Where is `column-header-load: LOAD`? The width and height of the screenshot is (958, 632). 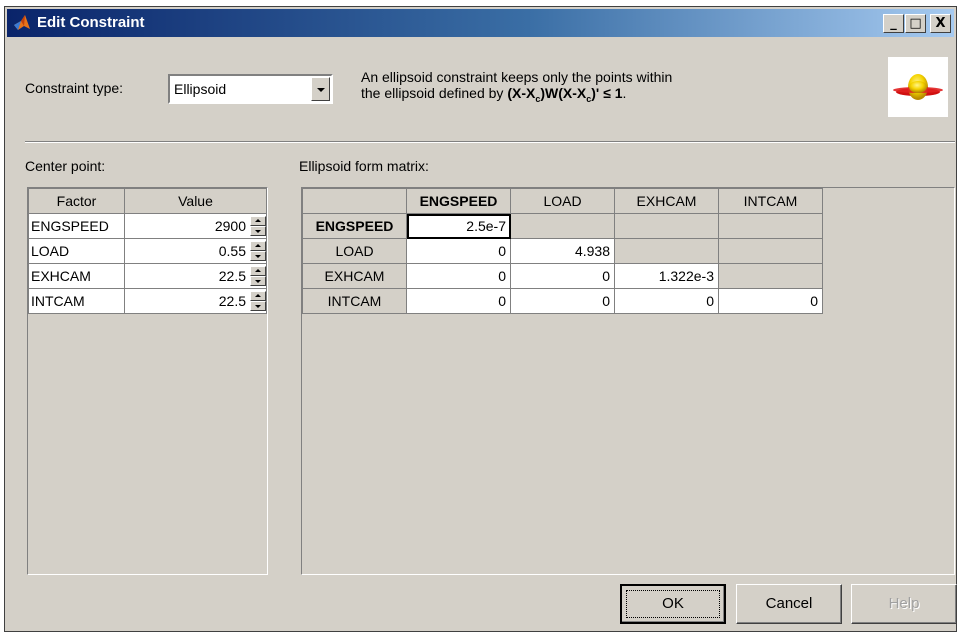 column-header-load: LOAD is located at coordinates (562, 201).